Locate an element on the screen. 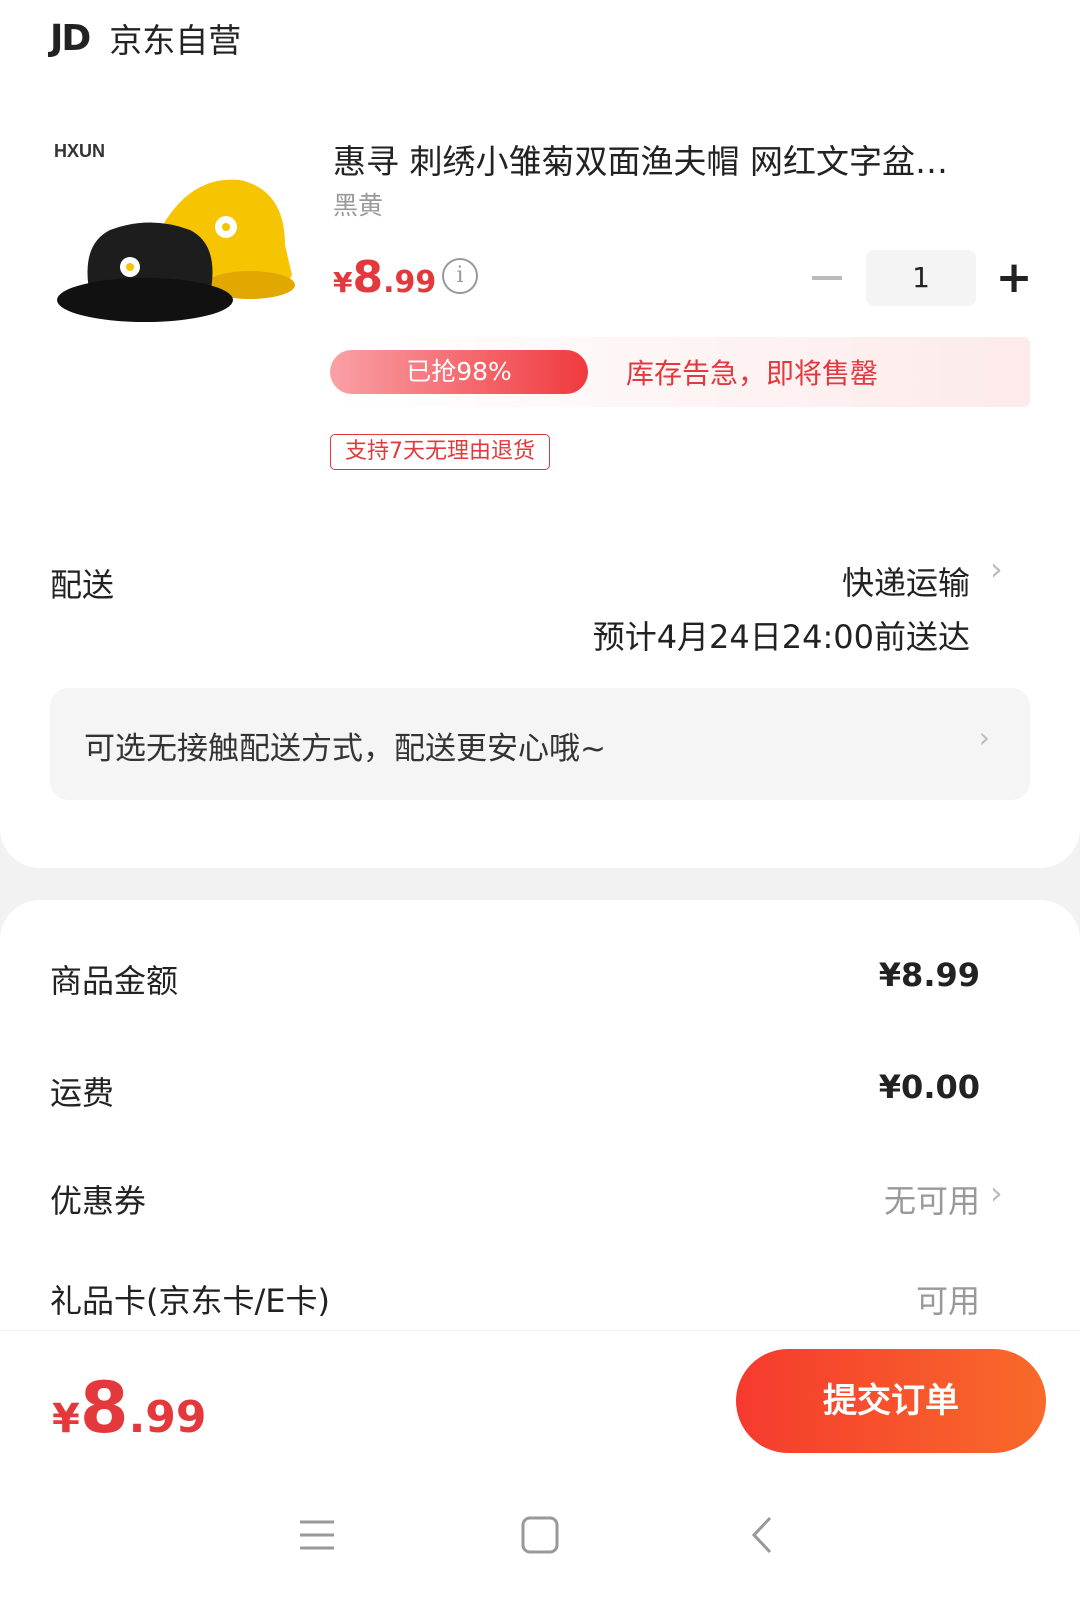 The width and height of the screenshot is (1080, 1600). no-contact-delivery-option: 可选无接触配送方式，配送更安心哦~ › is located at coordinates (540, 744).